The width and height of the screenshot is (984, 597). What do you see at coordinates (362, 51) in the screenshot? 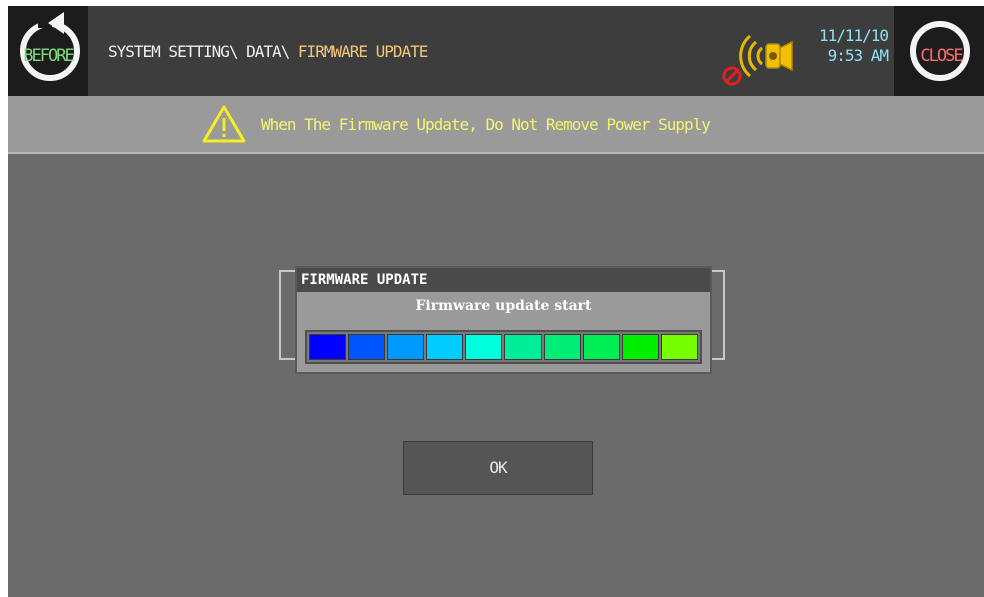
I see `breadcrumb-current: FIRMWARE UPDATE` at bounding box center [362, 51].